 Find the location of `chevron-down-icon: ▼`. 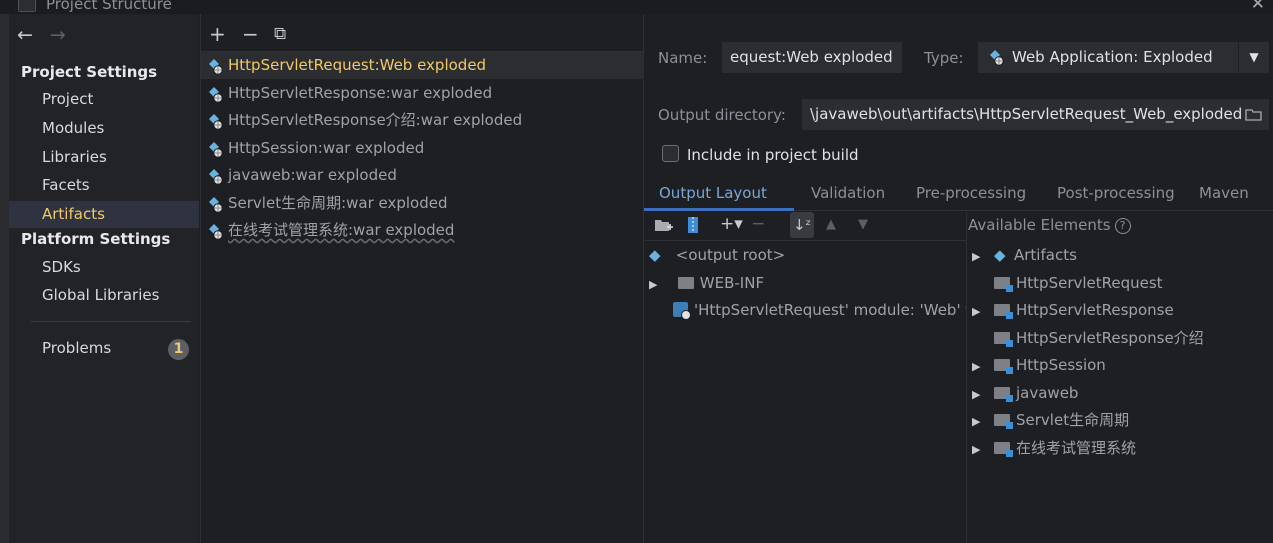

chevron-down-icon: ▼ is located at coordinates (1253, 57).